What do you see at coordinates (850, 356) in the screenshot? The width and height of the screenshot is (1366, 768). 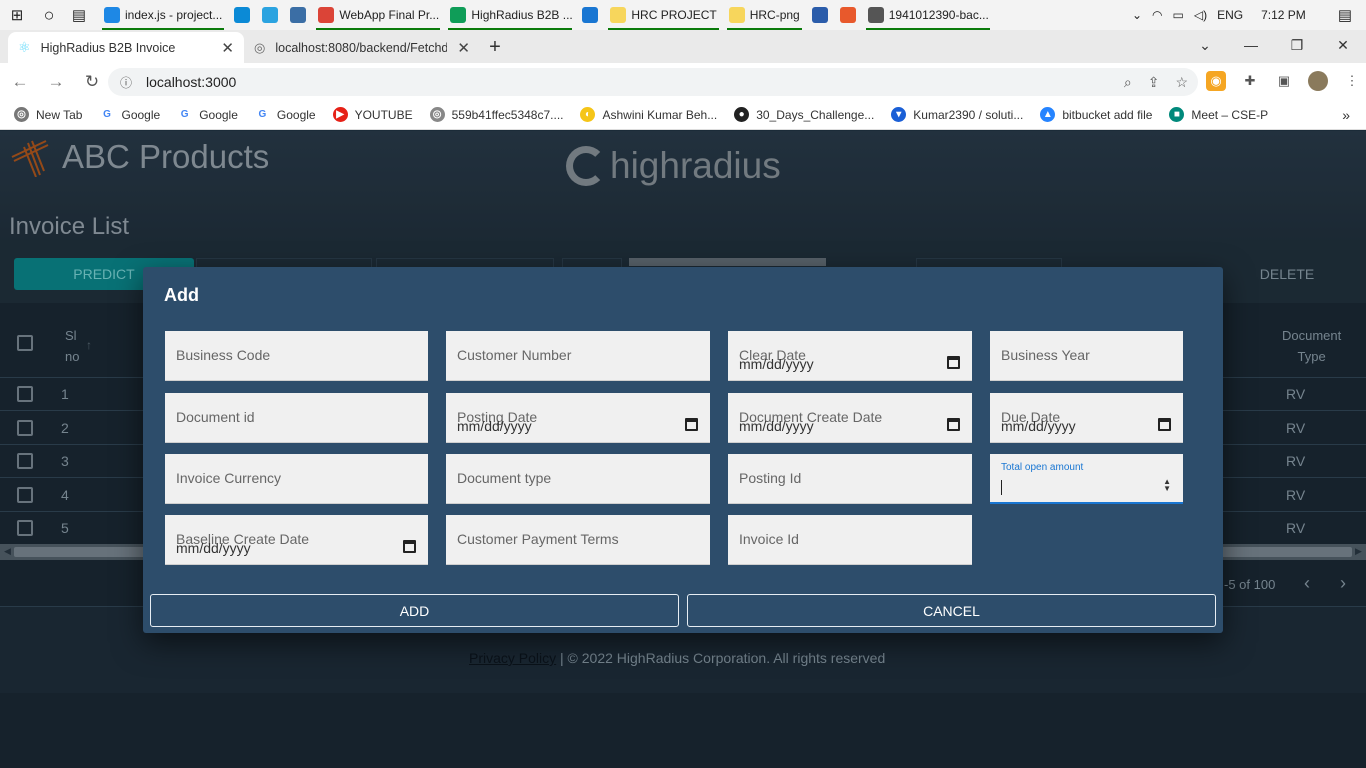 I see `clear-date-input: Clear Date mm/dd/yyyy` at bounding box center [850, 356].